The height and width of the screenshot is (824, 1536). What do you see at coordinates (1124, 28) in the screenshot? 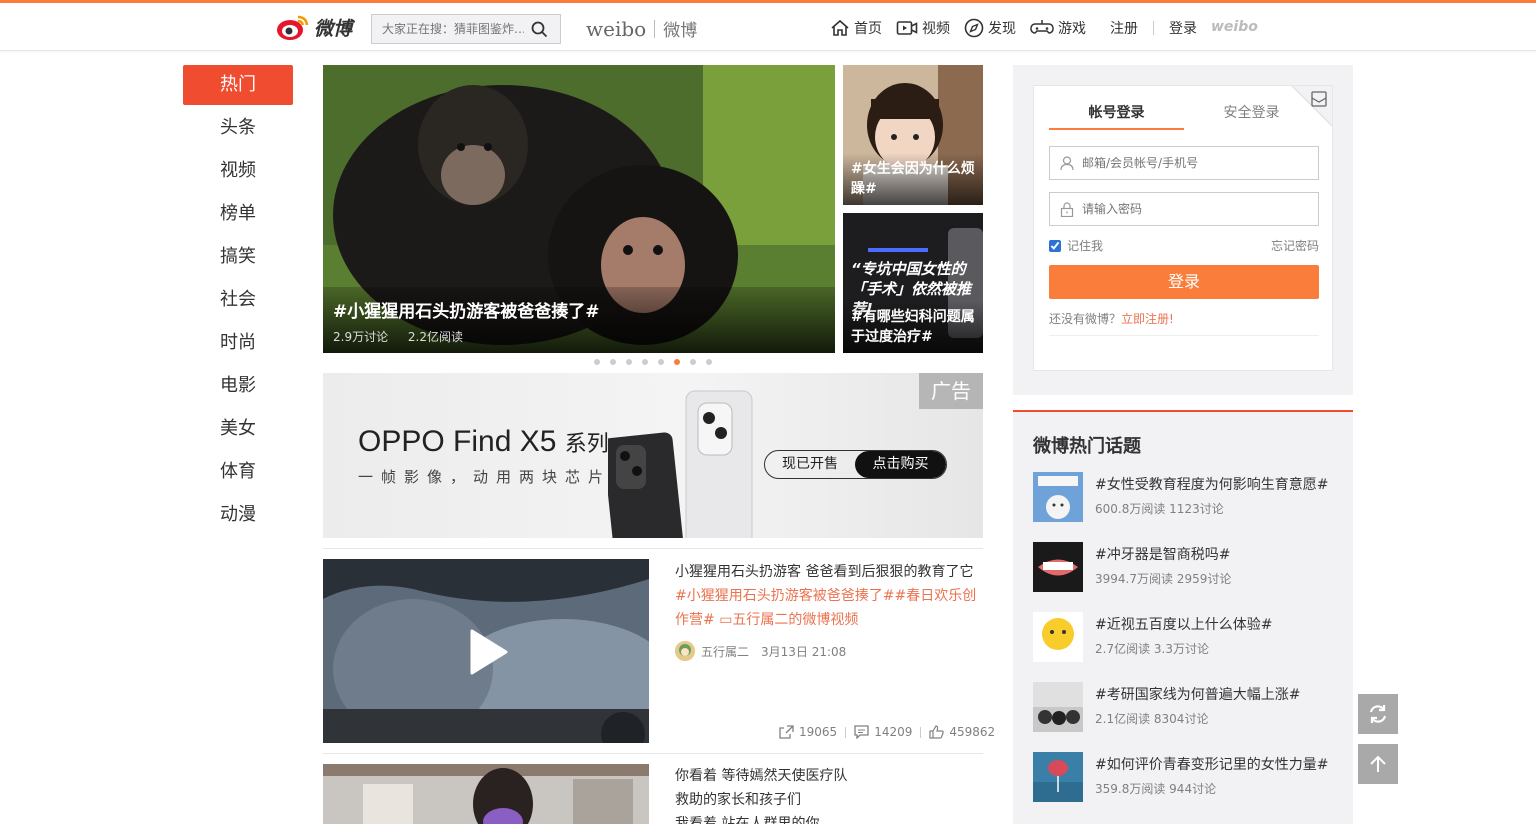
I see `register-link: 注册` at bounding box center [1124, 28].